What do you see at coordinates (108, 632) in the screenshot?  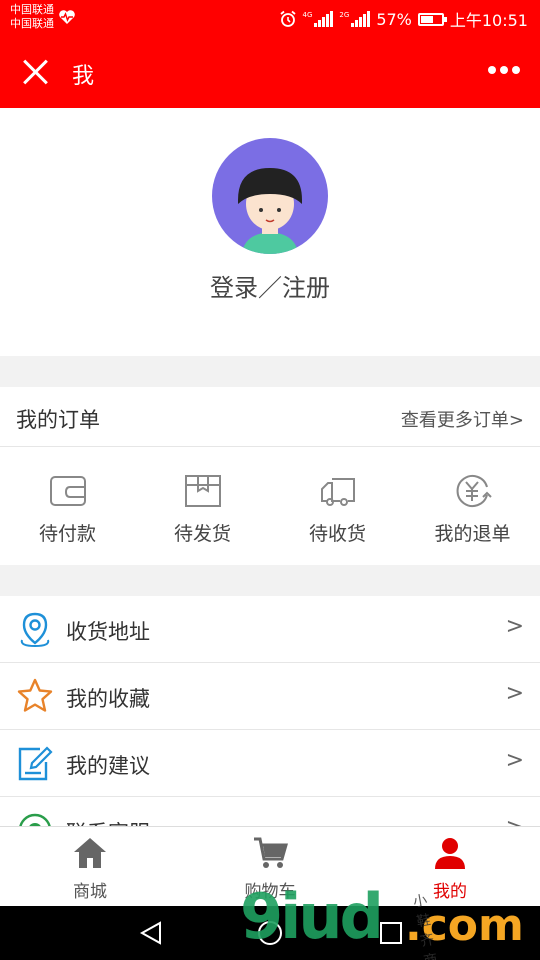 I see `menu-item-label: 收货地址` at bounding box center [108, 632].